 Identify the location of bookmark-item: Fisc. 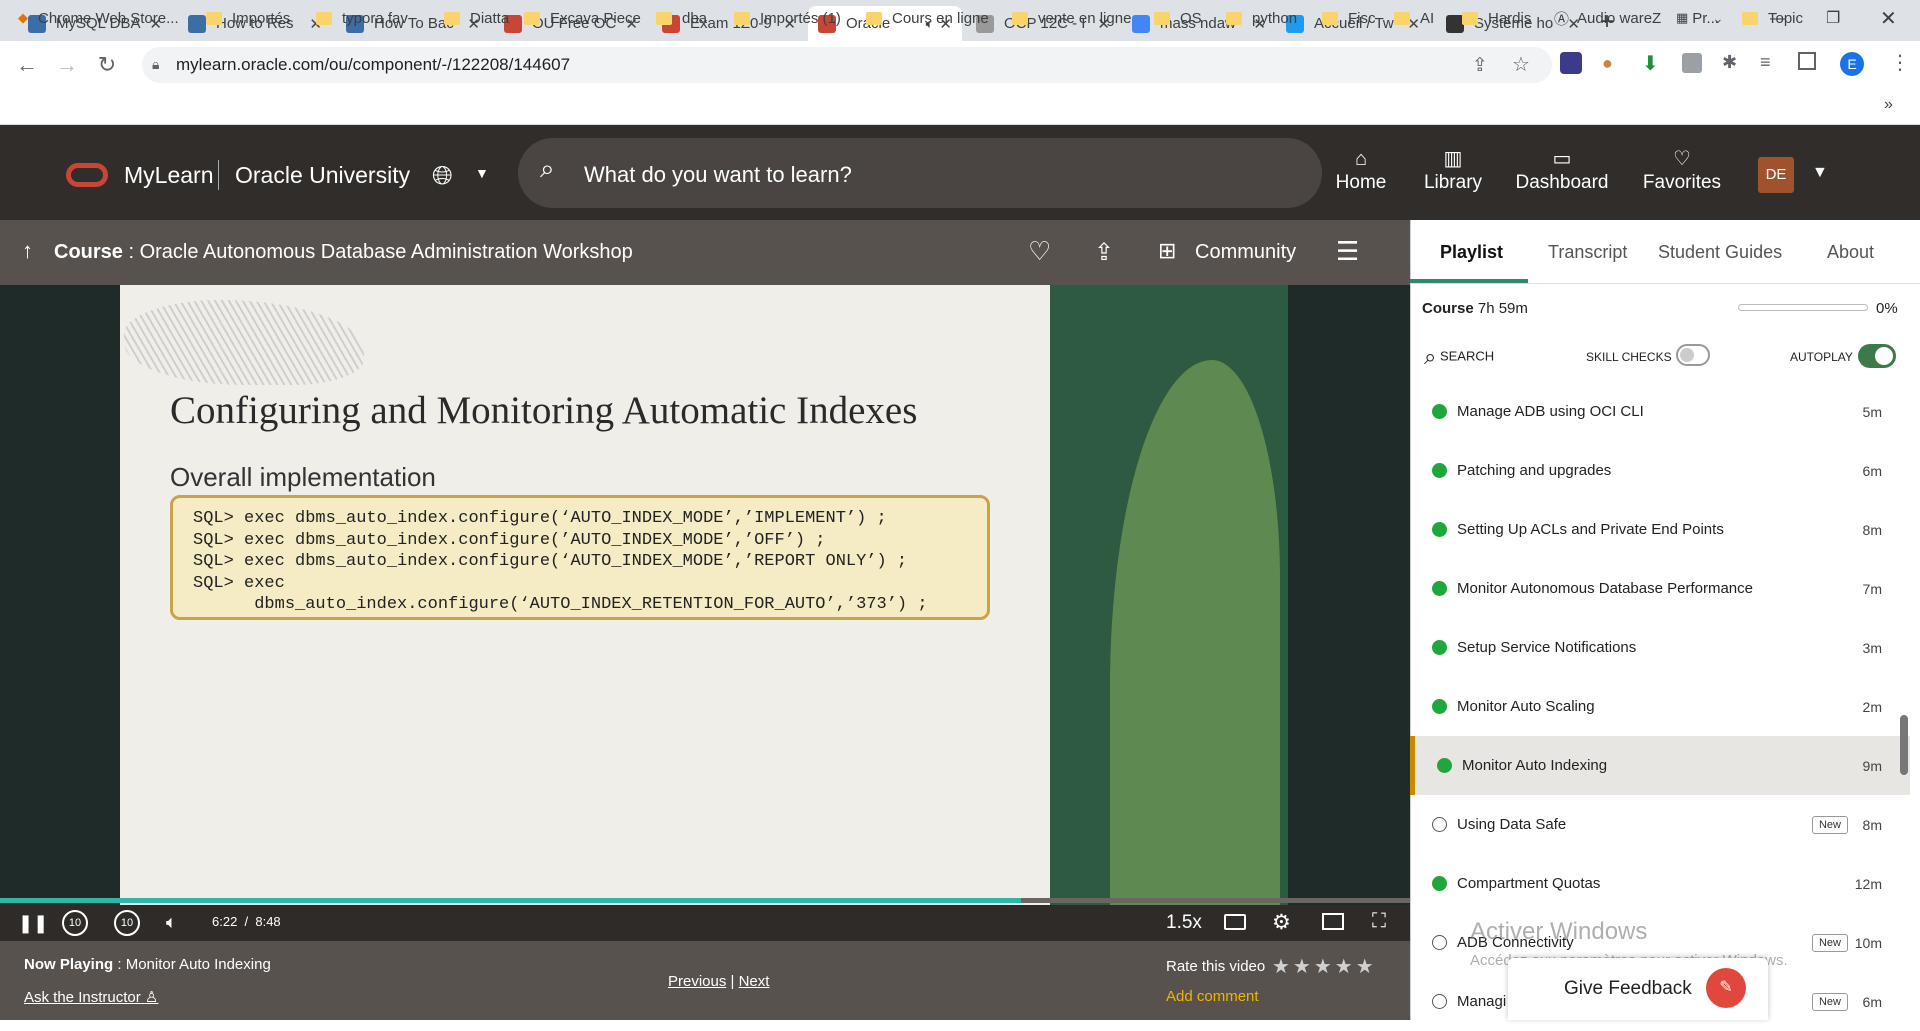
(1349, 18).